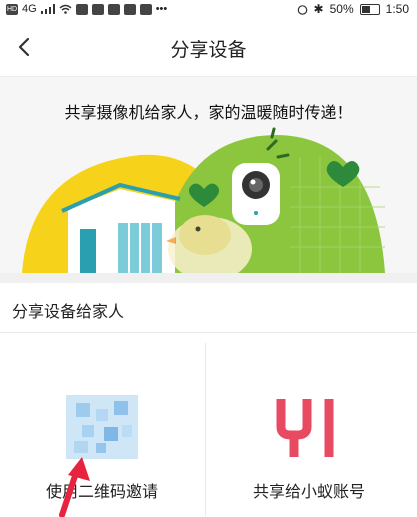 Image resolution: width=417 pixels, height=517 pixels. What do you see at coordinates (208, 10) in the screenshot?
I see `status-bar: HD 4G ••• ✱ 50% 1:50` at bounding box center [208, 10].